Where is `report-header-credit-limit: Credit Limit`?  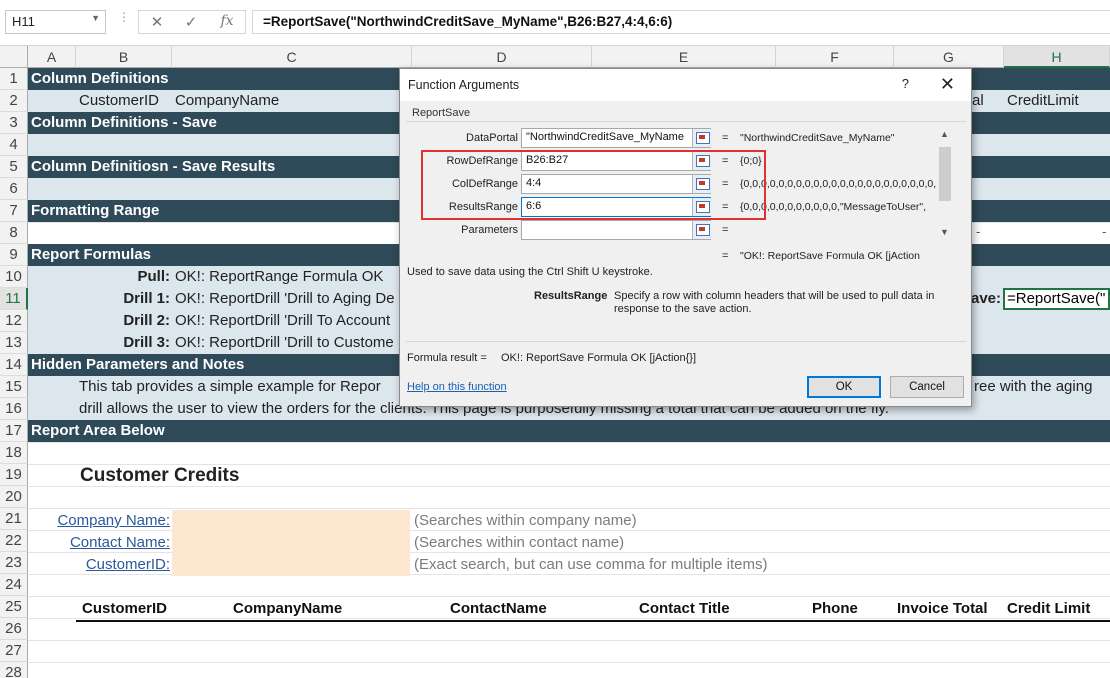 report-header-credit-limit: Credit Limit is located at coordinates (1049, 608).